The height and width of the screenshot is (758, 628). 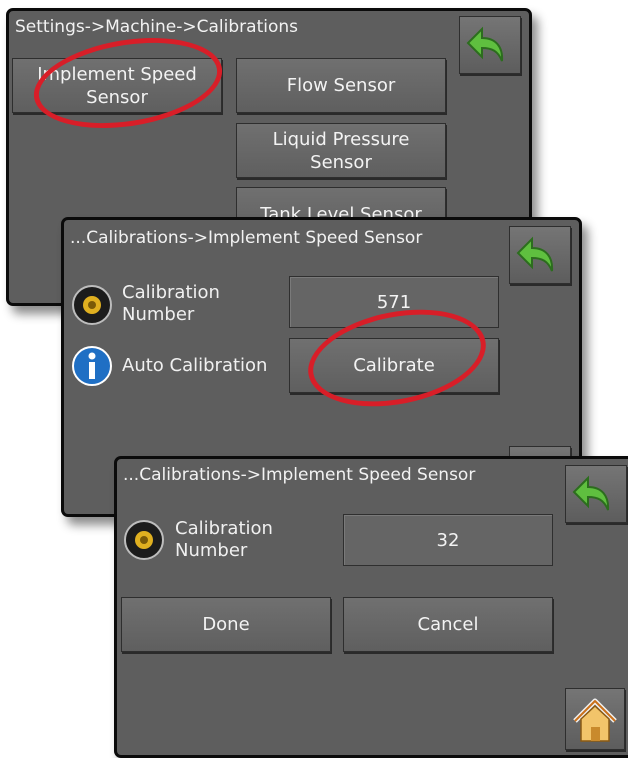 What do you see at coordinates (448, 624) in the screenshot?
I see `cancel-button: Cancel` at bounding box center [448, 624].